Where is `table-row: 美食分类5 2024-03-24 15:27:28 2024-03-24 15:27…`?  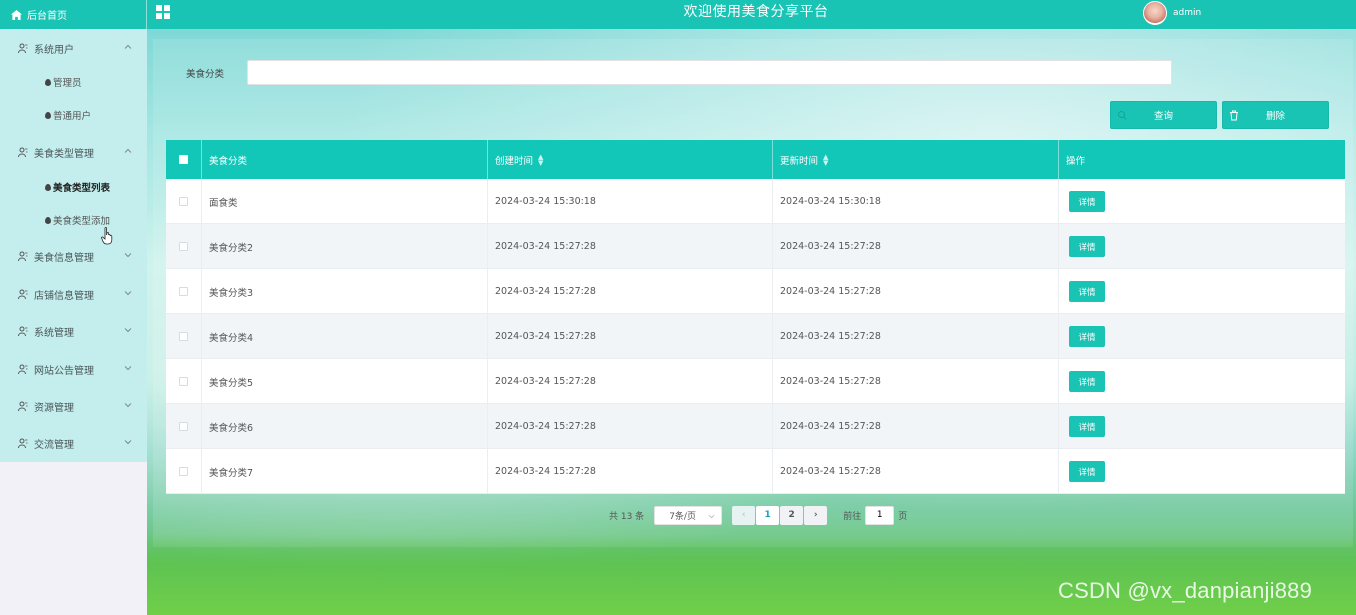 table-row: 美食分类5 2024-03-24 15:27:28 2024-03-24 15:27… is located at coordinates (755, 381).